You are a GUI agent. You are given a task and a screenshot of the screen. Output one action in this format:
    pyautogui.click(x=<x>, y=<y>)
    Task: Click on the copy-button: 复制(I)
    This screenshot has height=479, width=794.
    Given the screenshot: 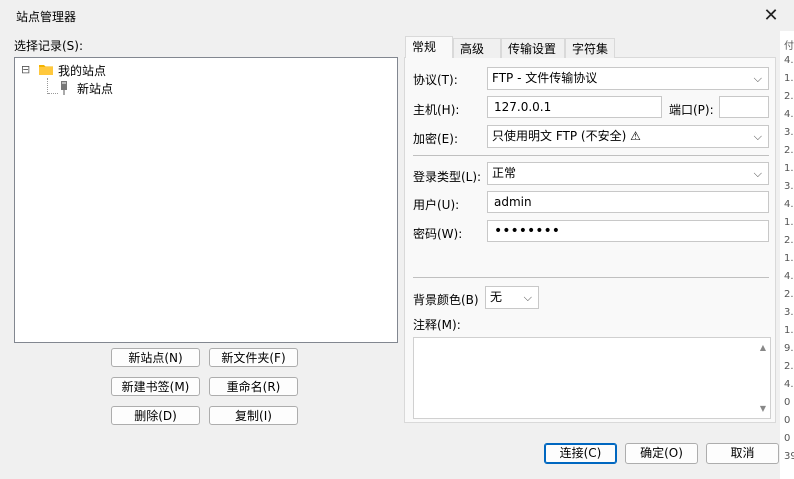 What is the action you would take?
    pyautogui.click(x=253, y=415)
    